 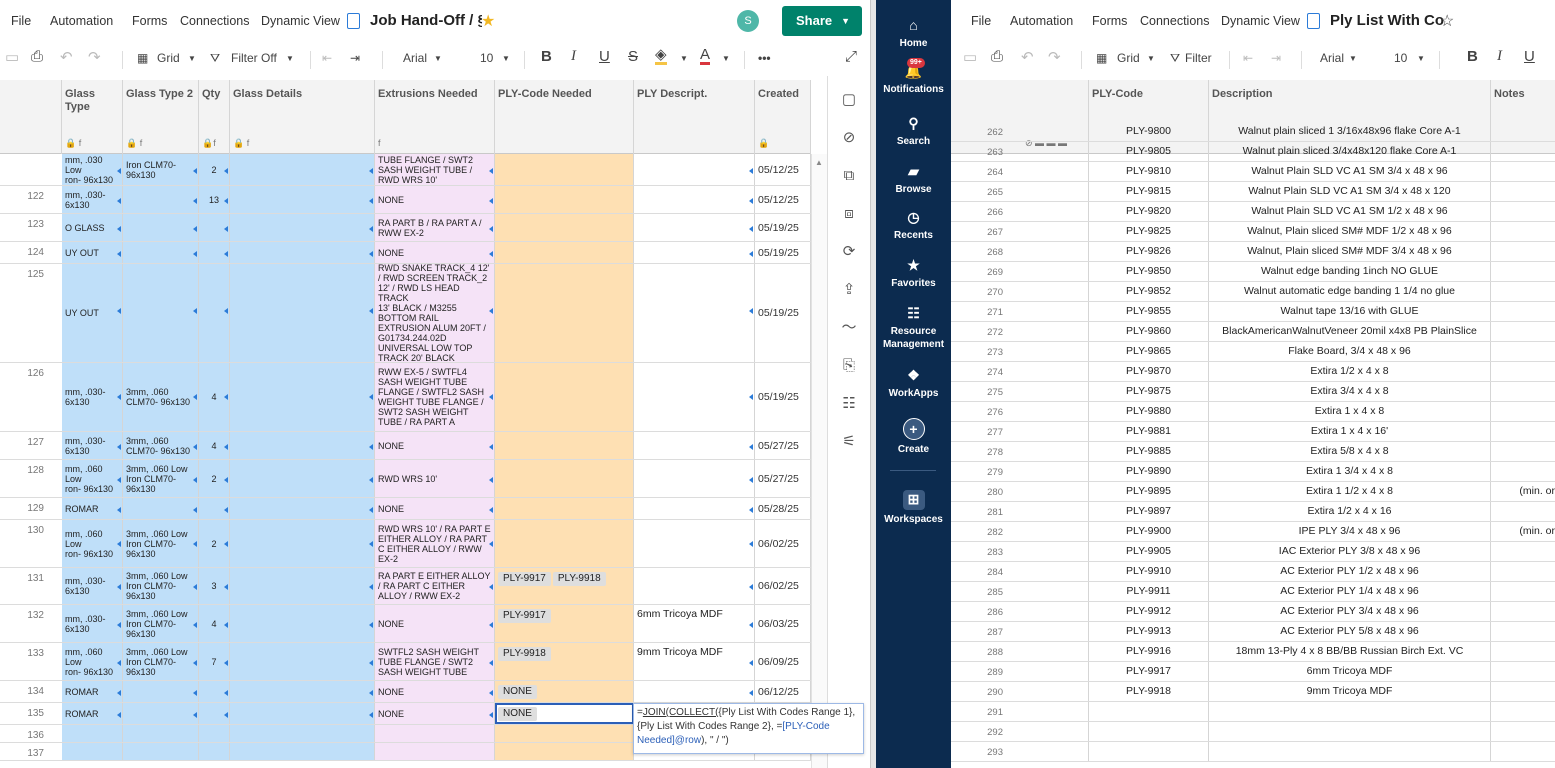 I want to click on cell-ply-code: PLY-9895, so click(x=1149, y=491).